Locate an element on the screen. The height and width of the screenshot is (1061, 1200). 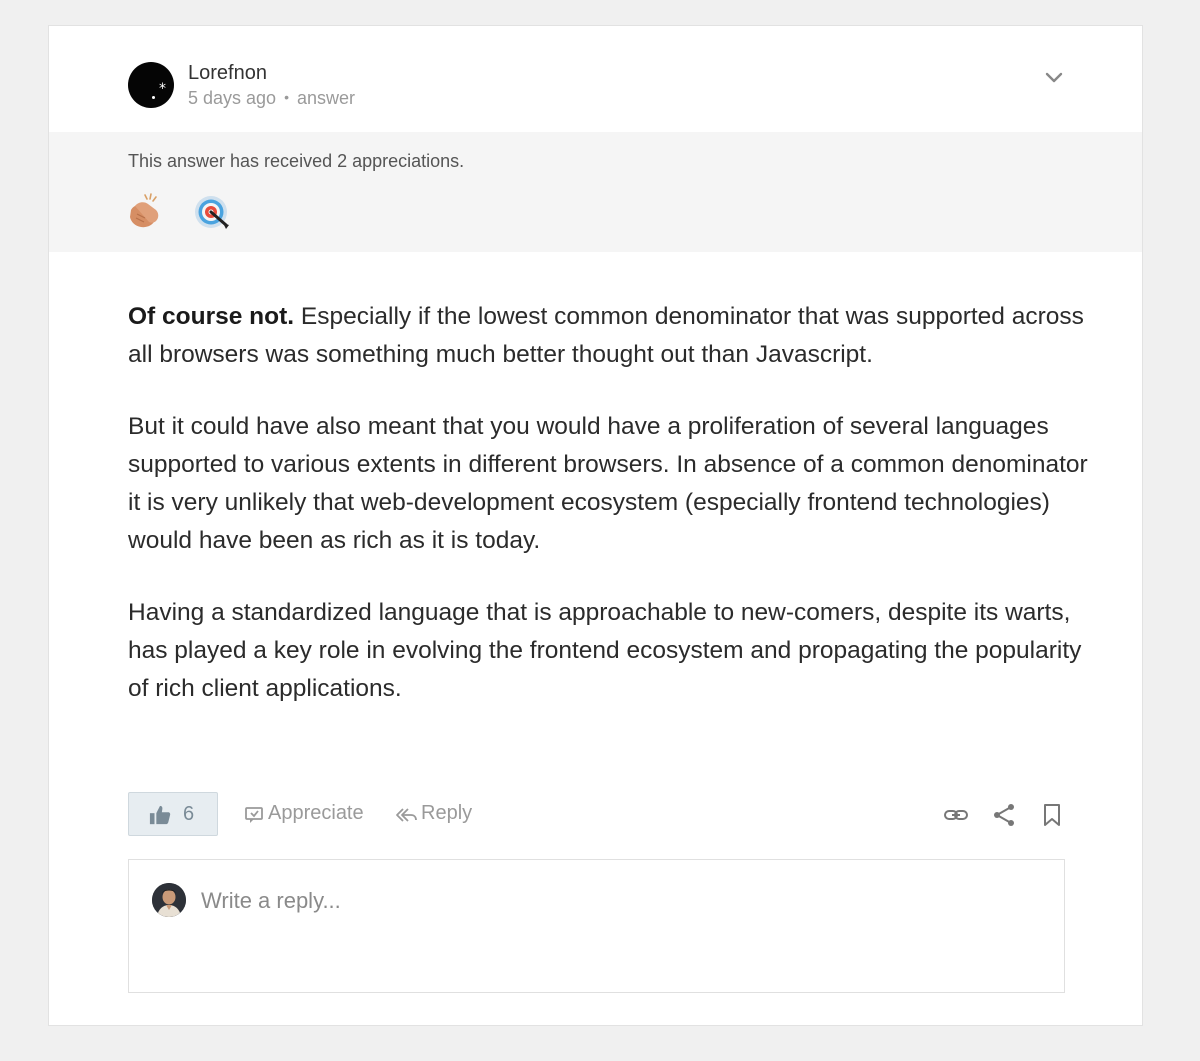
appreciate-icon is located at coordinates (254, 815).